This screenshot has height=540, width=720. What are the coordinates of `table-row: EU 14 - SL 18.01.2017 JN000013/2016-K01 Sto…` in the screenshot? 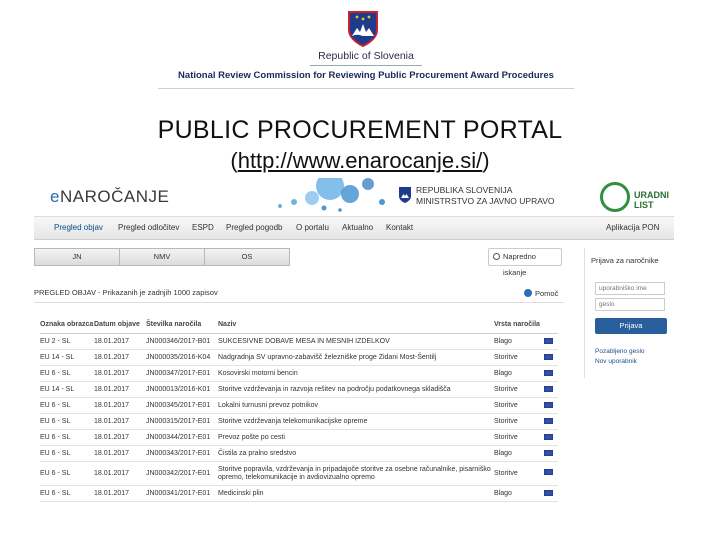 It's located at (299, 389).